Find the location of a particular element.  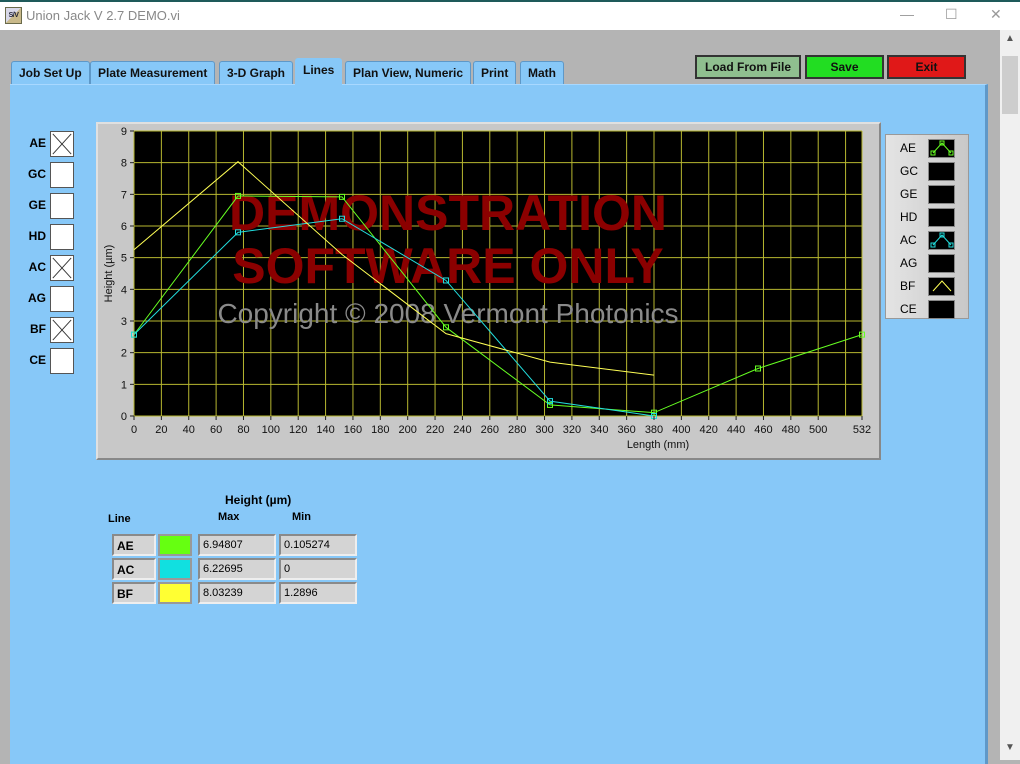

tab-print: Print is located at coordinates (495, 73).